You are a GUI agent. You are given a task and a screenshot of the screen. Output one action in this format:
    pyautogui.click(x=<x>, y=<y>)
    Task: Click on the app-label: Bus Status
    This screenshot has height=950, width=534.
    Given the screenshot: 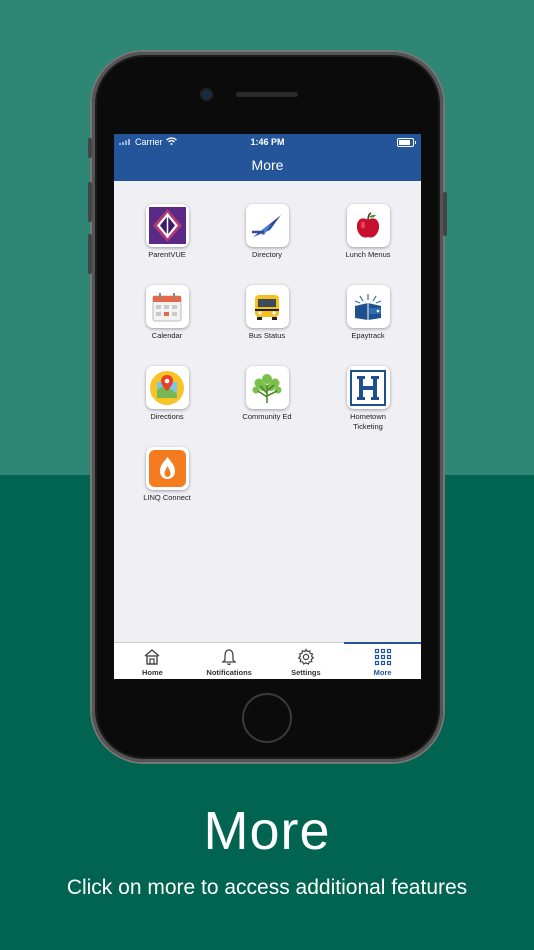 What is the action you would take?
    pyautogui.click(x=267, y=335)
    